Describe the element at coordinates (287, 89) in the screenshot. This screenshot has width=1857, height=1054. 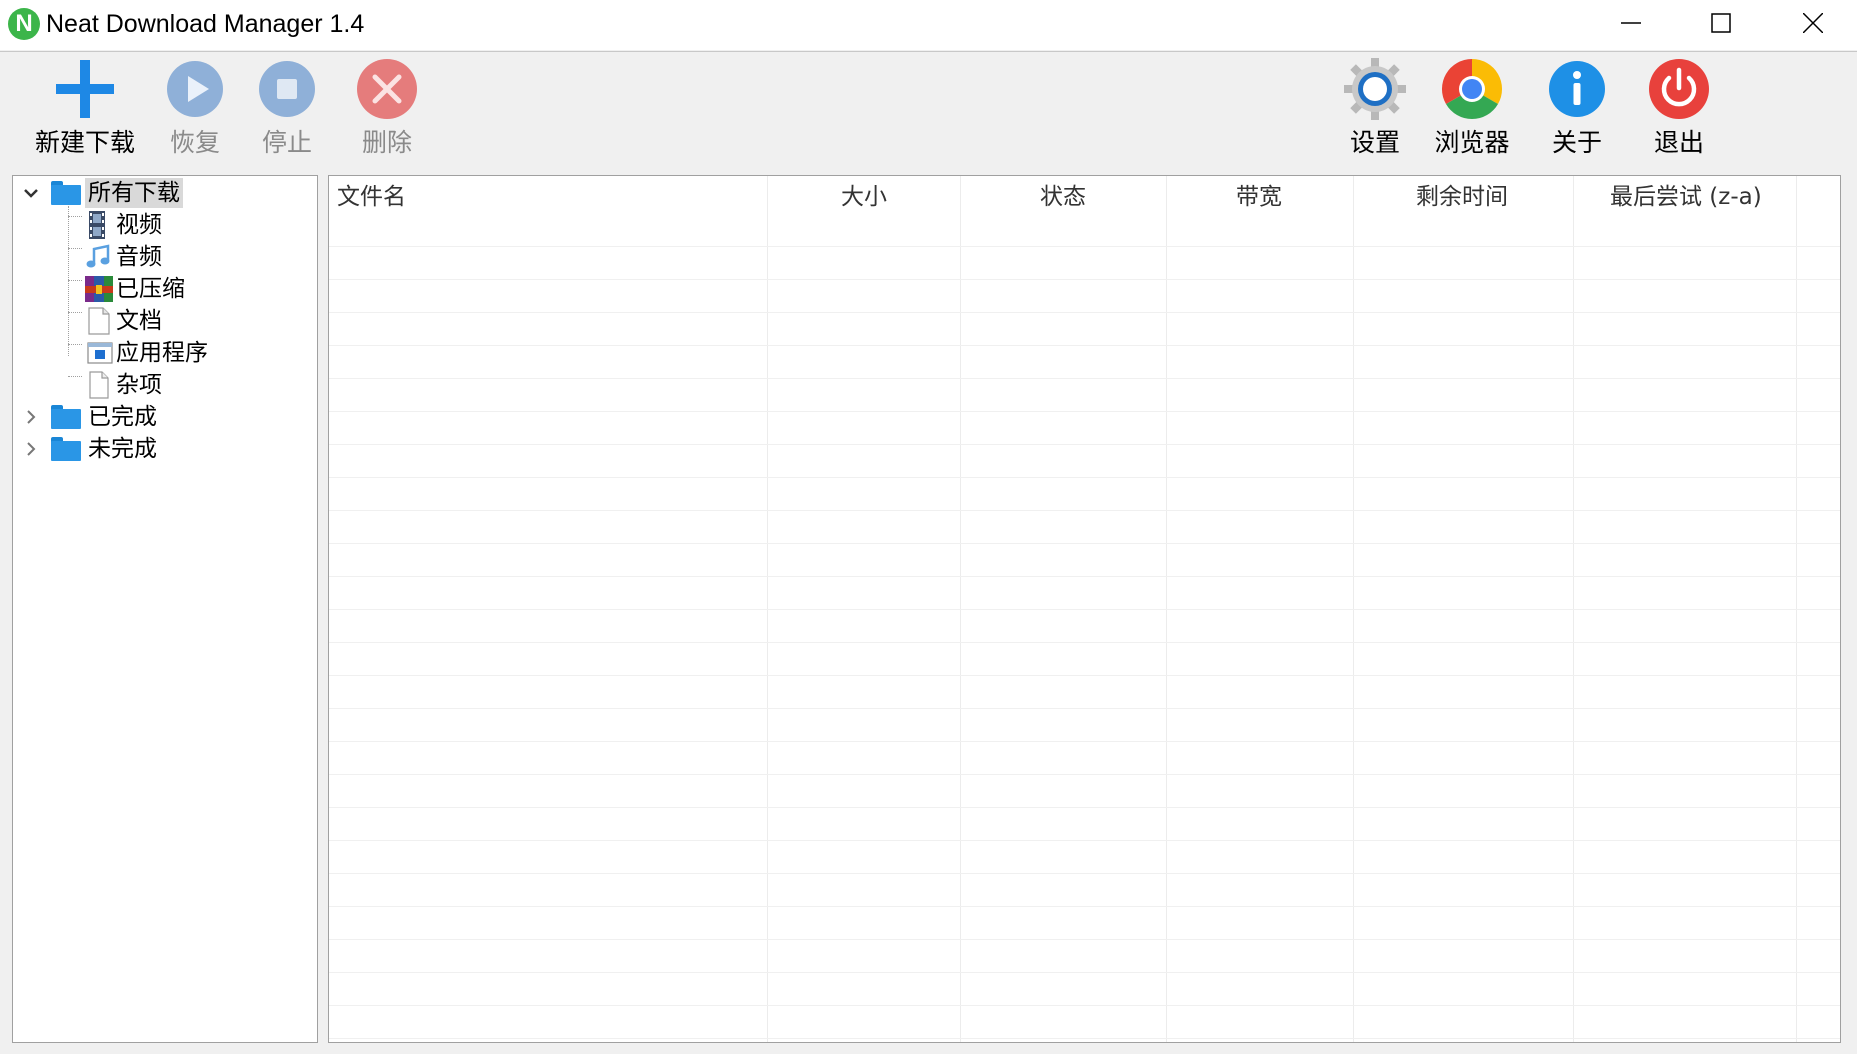
I see `stop-icon` at that location.